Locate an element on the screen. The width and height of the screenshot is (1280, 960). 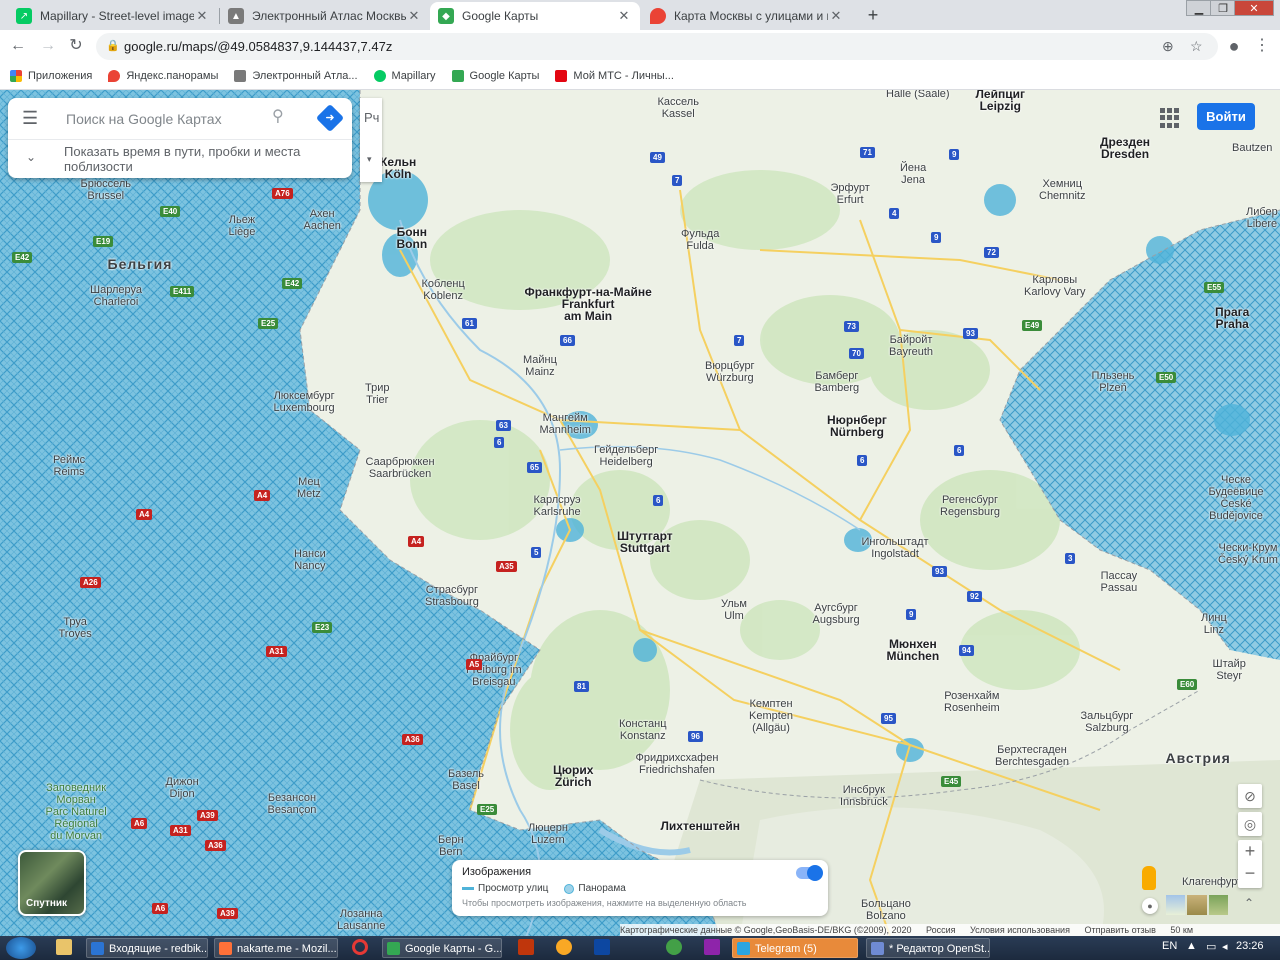
network-icon: ▭ is located at coordinates (1211, 946).